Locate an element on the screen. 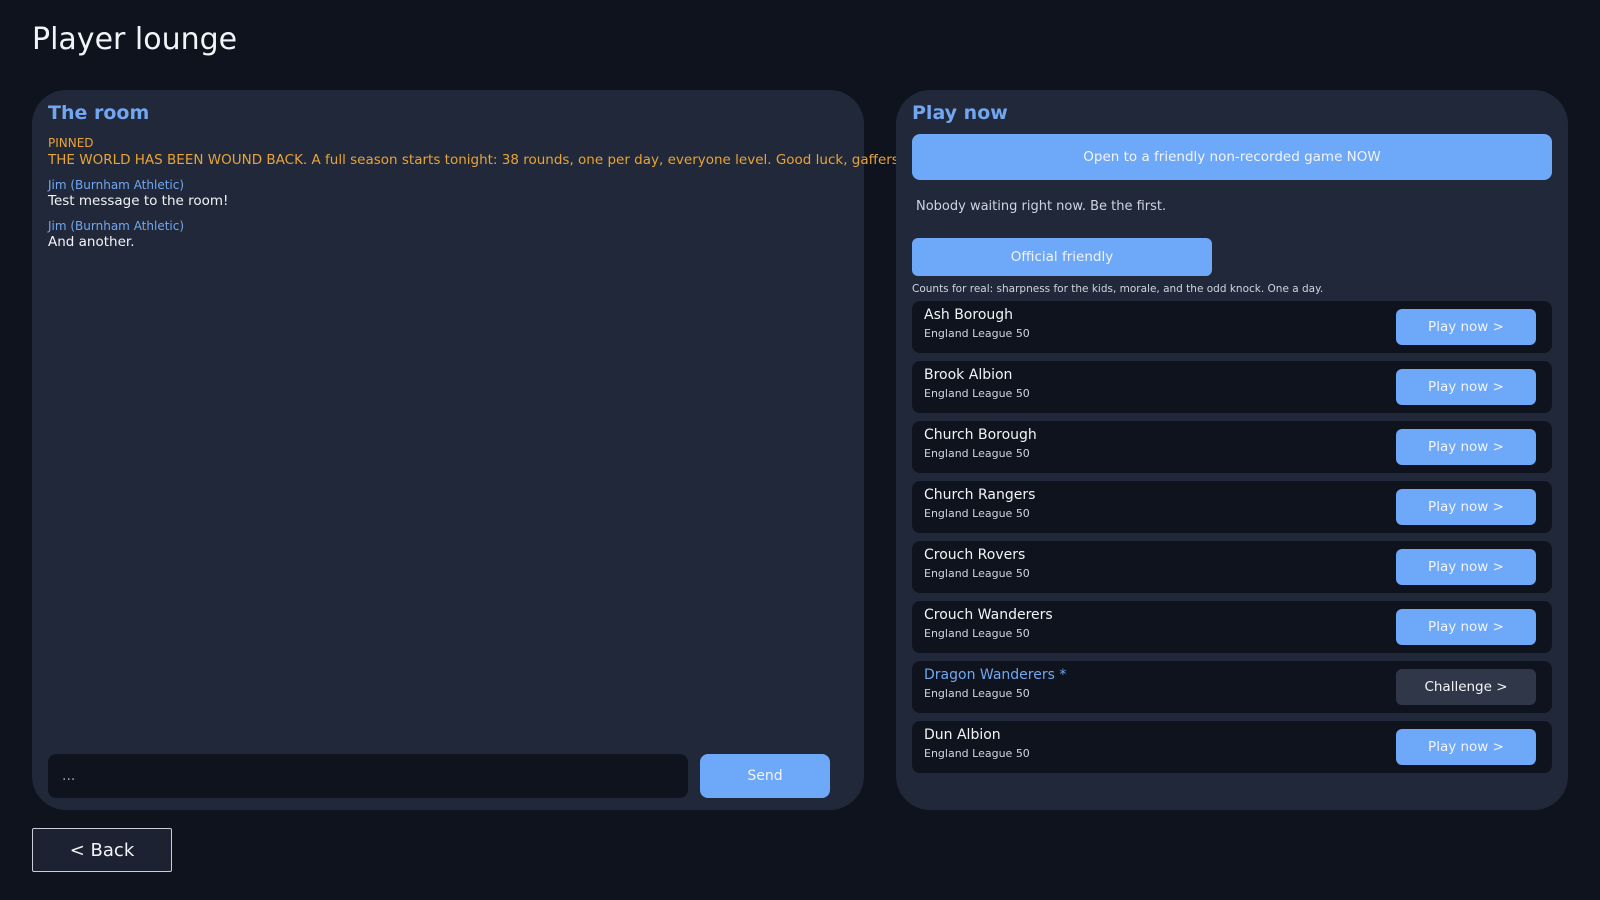 The width and height of the screenshot is (1600, 900). back-button: < Back is located at coordinates (102, 850).